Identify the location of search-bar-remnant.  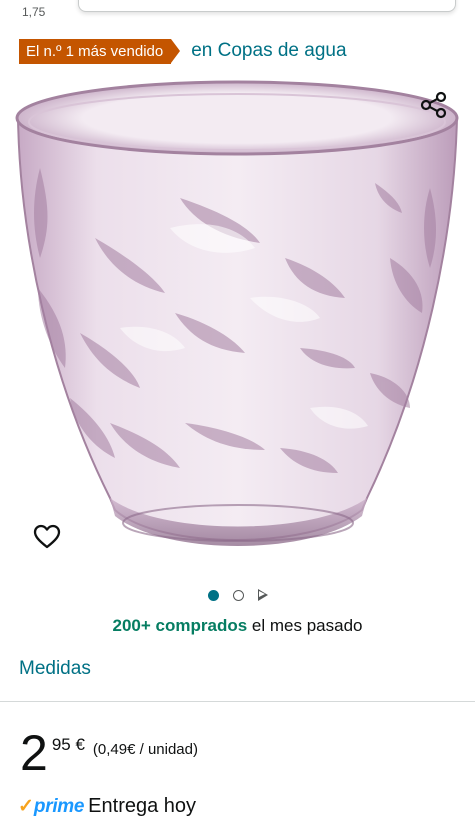
(267, 6).